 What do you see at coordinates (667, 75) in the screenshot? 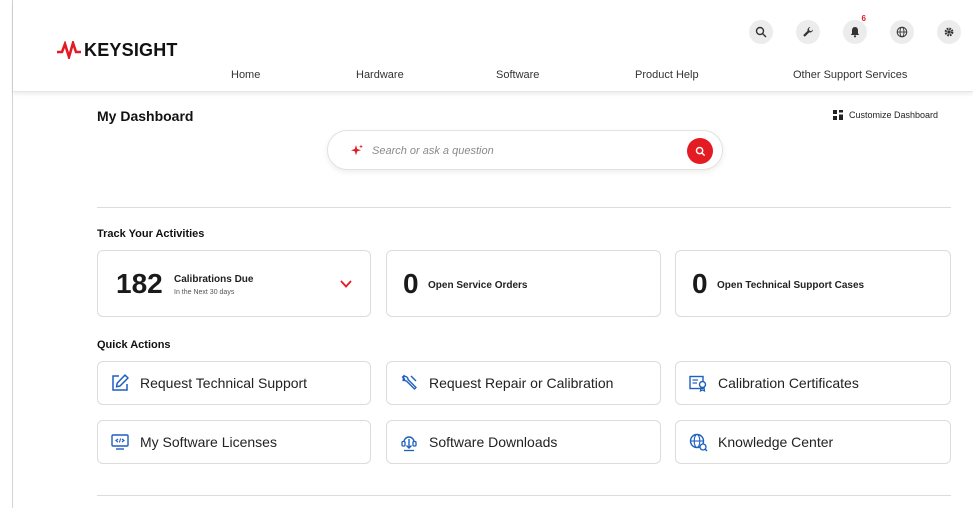
I see `nav-product-help: Product Help` at bounding box center [667, 75].